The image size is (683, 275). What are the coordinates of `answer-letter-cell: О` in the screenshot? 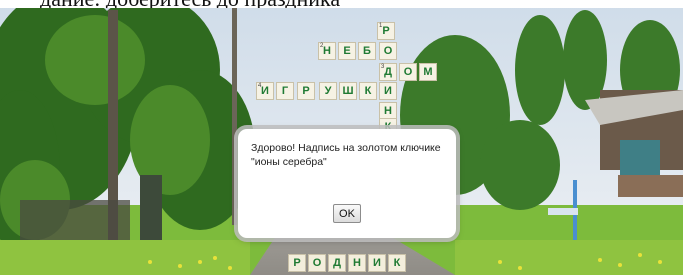 It's located at (317, 263).